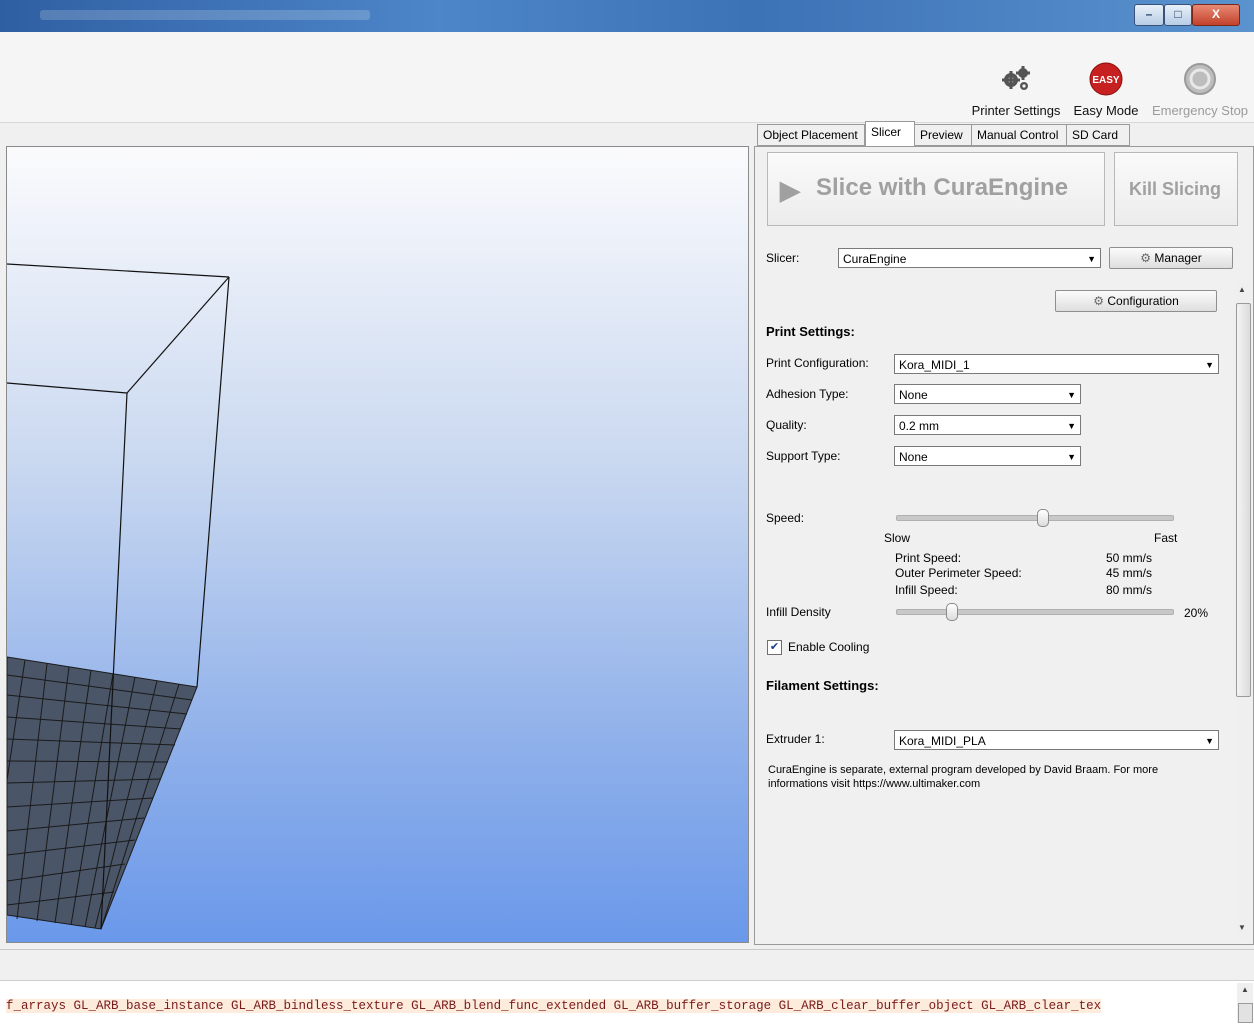  Describe the element at coordinates (942, 741) in the screenshot. I see `extruder-1-value: Kora_MIDI_PLA` at that location.